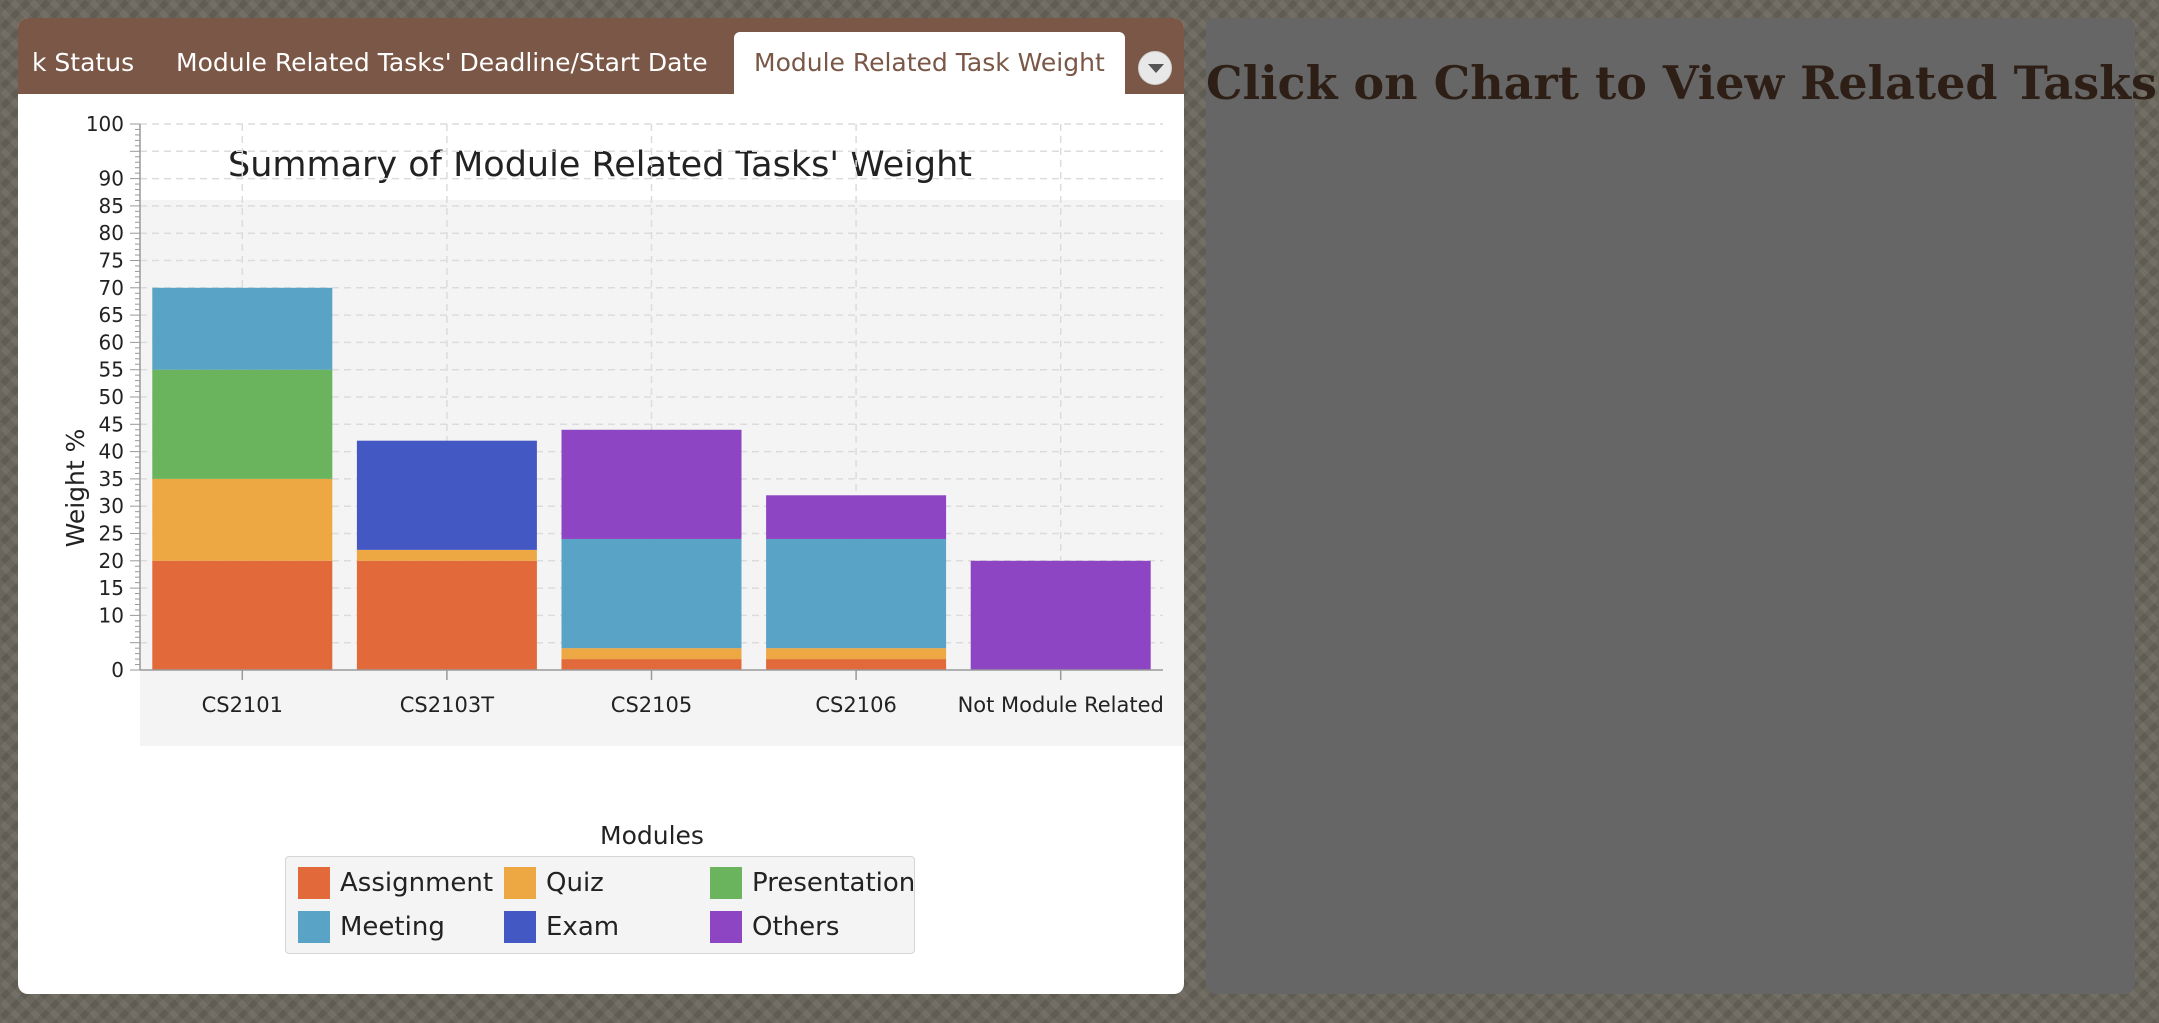  I want to click on bar-segment-presentation, so click(242, 424).